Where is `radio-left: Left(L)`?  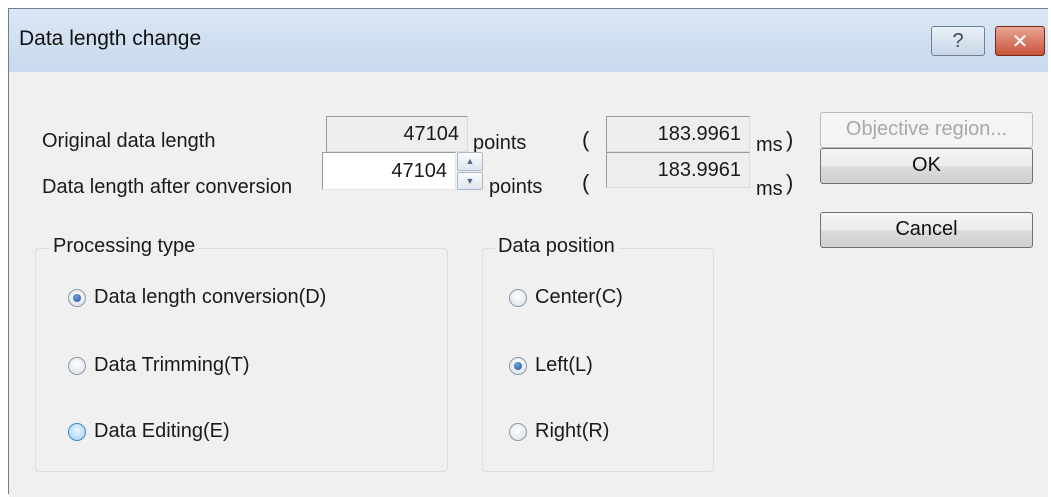 radio-left: Left(L) is located at coordinates (551, 365).